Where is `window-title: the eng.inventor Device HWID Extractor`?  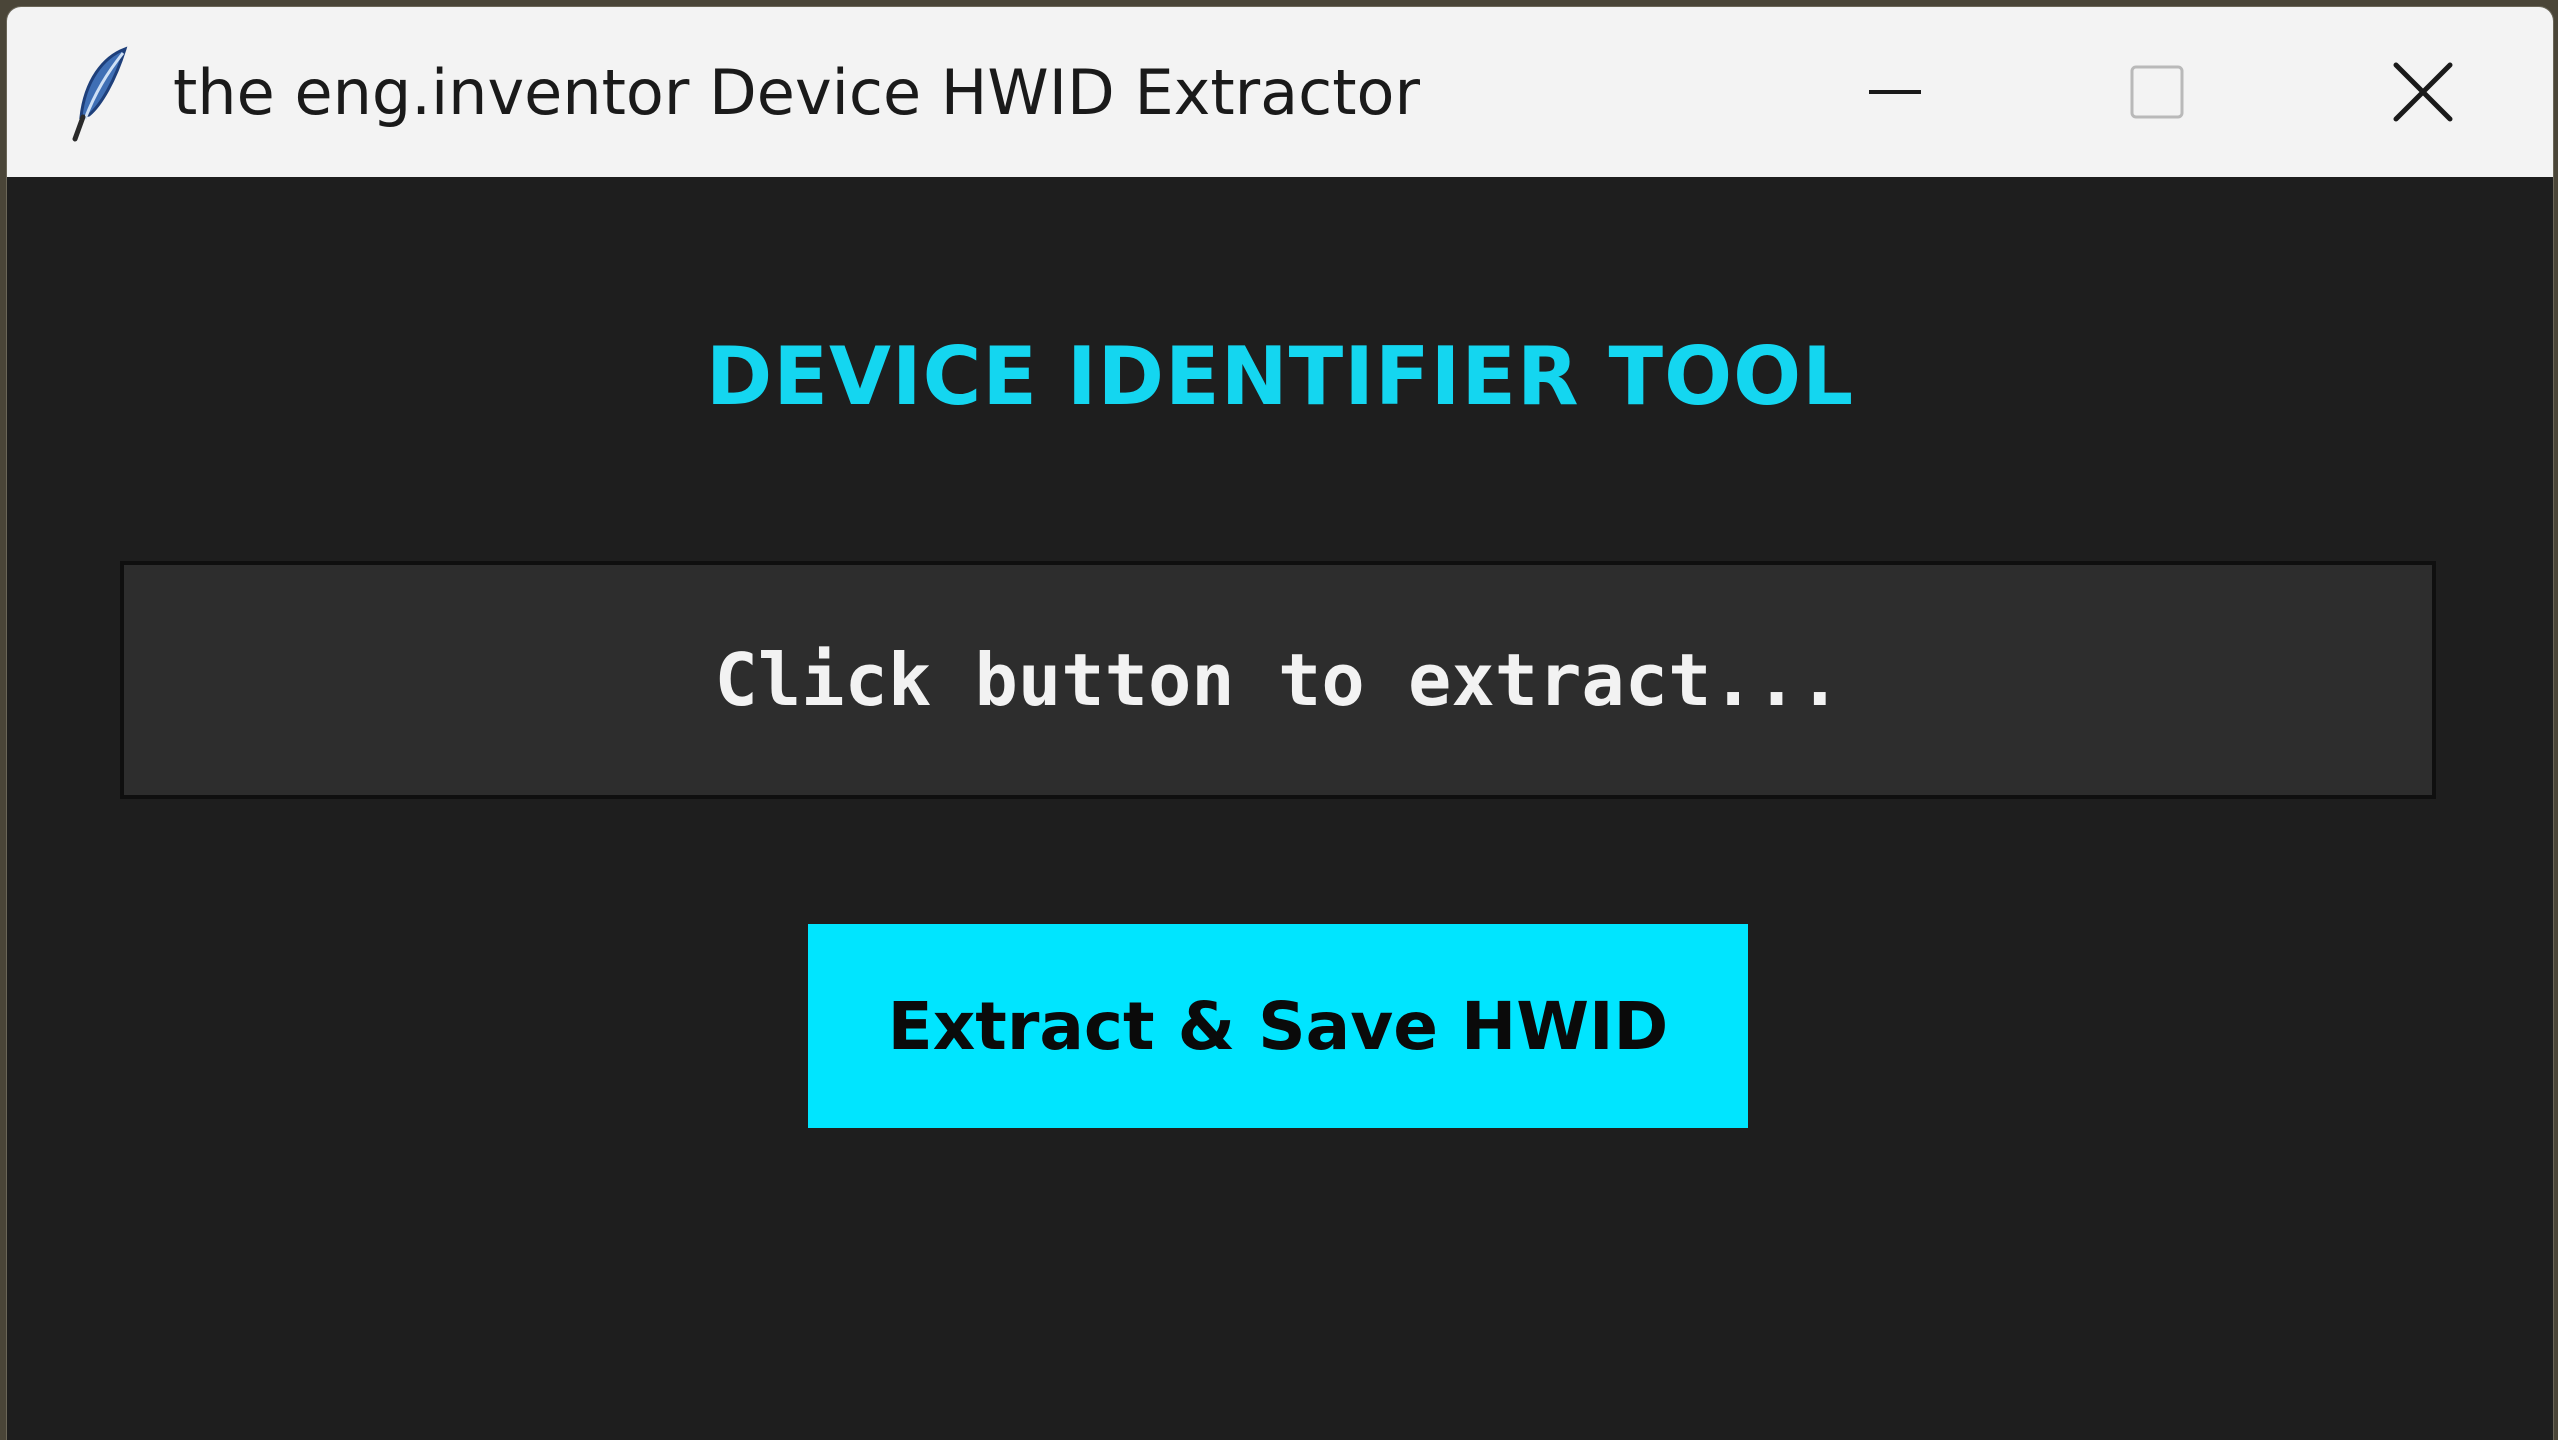 window-title: the eng.inventor Device HWID Extractor is located at coordinates (796, 92).